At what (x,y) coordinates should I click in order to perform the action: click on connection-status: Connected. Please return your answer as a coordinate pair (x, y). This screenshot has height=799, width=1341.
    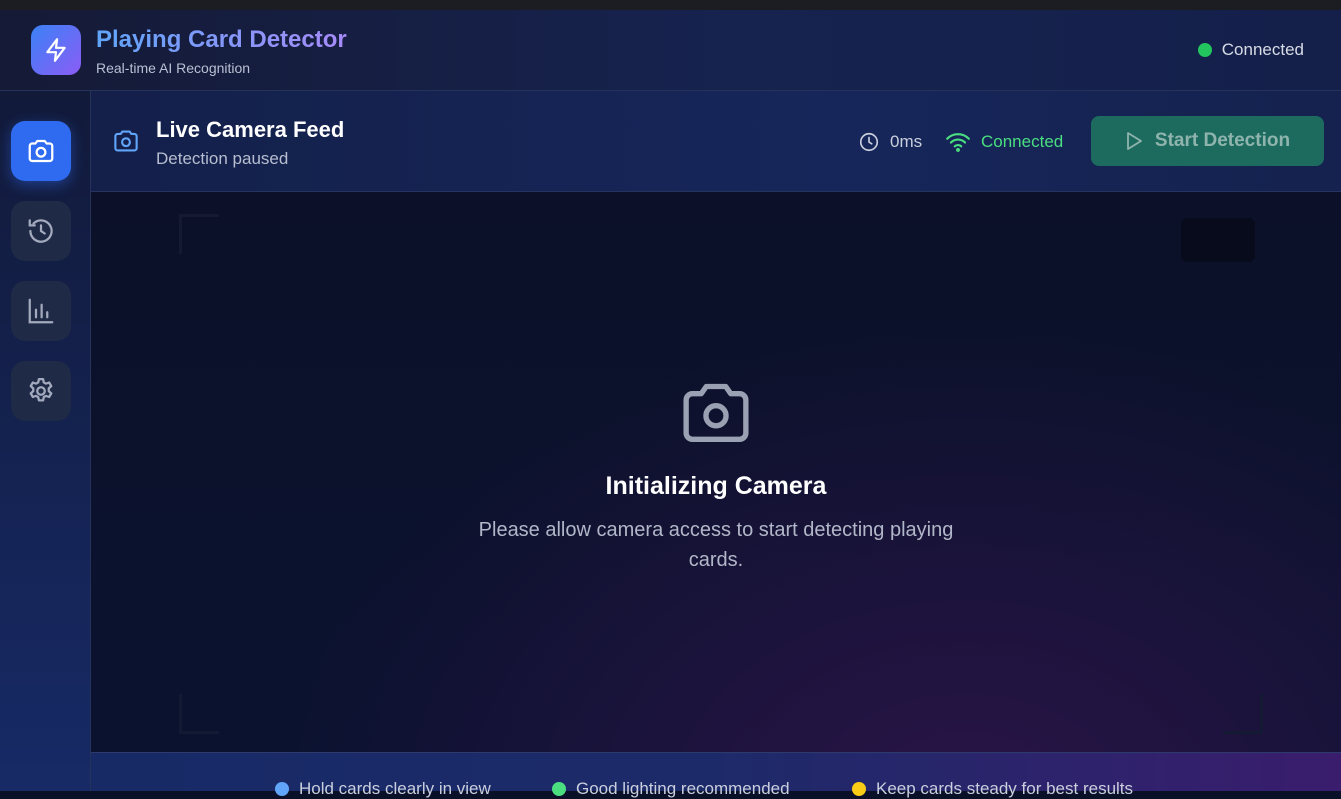
    Looking at the image, I should click on (1250, 50).